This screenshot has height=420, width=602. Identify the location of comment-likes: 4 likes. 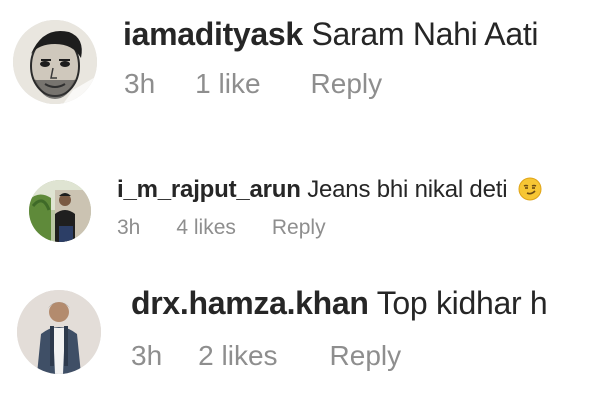
(206, 228).